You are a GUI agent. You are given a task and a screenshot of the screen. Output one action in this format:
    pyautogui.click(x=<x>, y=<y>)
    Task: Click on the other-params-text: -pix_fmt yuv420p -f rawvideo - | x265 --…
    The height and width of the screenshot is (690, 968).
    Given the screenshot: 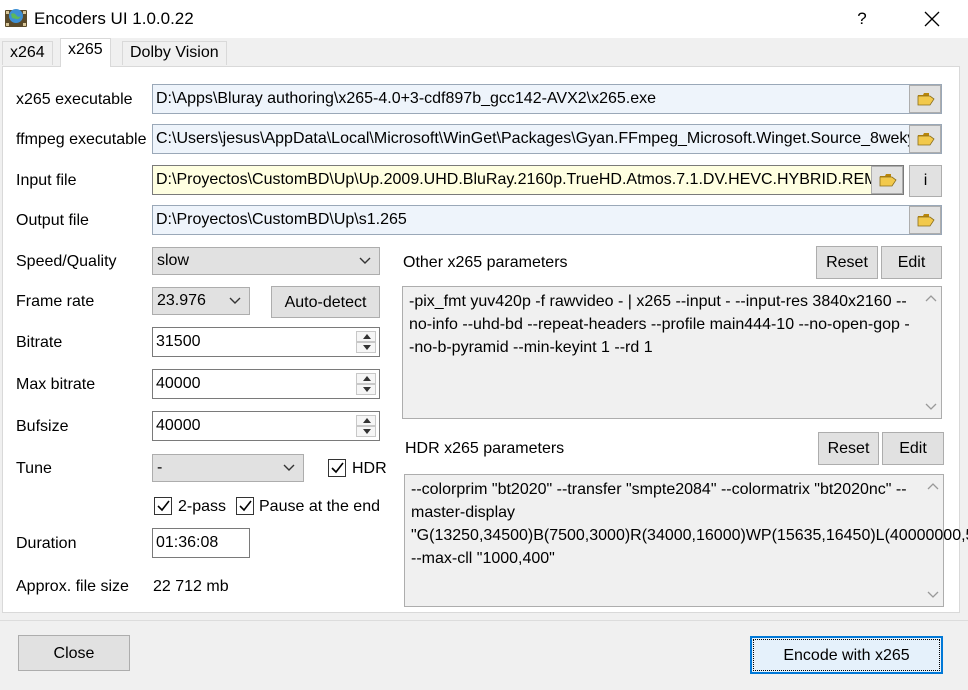 What is the action you would take?
    pyautogui.click(x=659, y=324)
    